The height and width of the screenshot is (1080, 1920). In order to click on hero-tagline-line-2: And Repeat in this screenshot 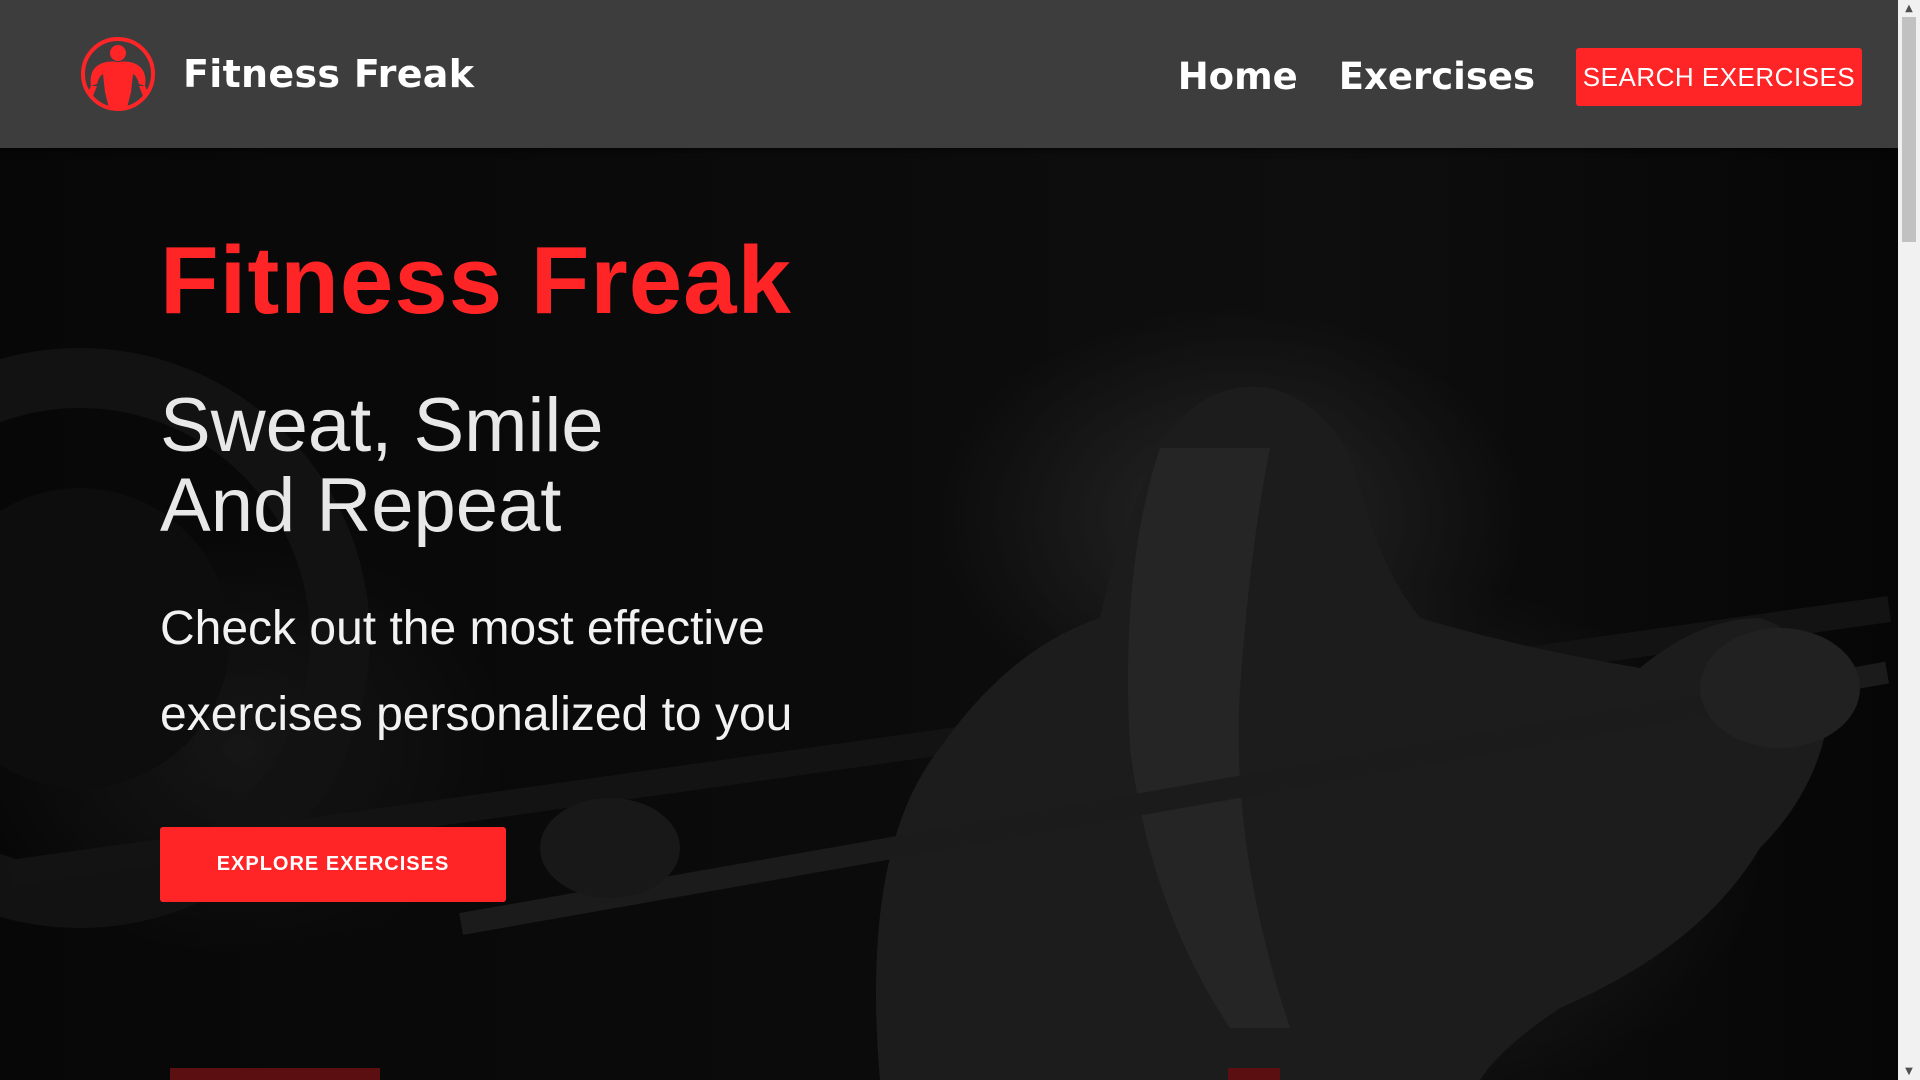, I will do `click(361, 505)`.